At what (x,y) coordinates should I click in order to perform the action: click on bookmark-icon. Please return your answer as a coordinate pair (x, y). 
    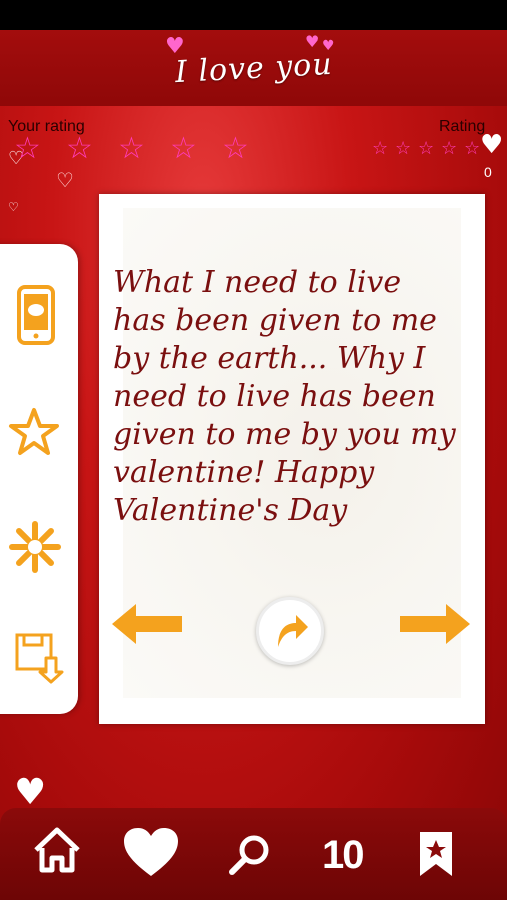
    Looking at the image, I should click on (436, 854).